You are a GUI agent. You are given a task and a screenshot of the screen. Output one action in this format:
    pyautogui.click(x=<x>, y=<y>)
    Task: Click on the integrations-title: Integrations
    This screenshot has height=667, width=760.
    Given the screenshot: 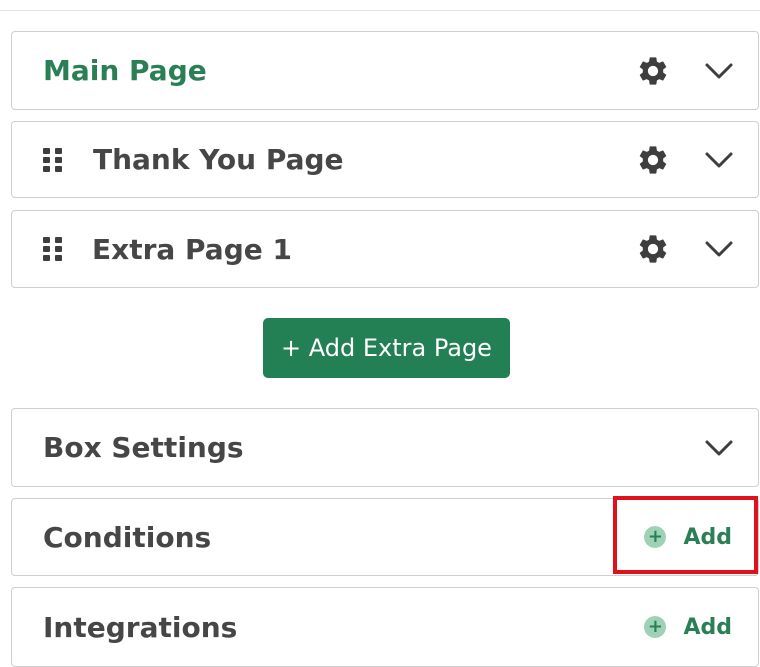 What is the action you would take?
    pyautogui.click(x=140, y=627)
    